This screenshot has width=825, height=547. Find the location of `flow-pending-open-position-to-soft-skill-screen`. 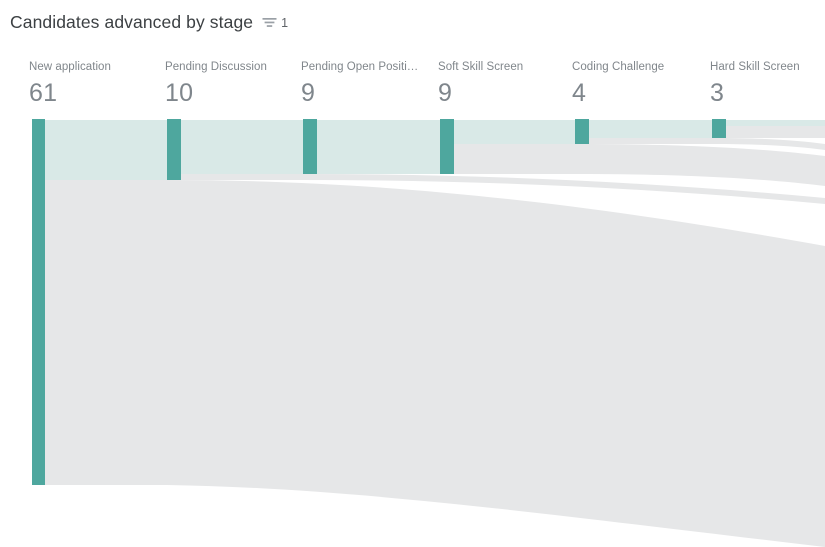

flow-pending-open-position-to-soft-skill-screen is located at coordinates (378, 147).